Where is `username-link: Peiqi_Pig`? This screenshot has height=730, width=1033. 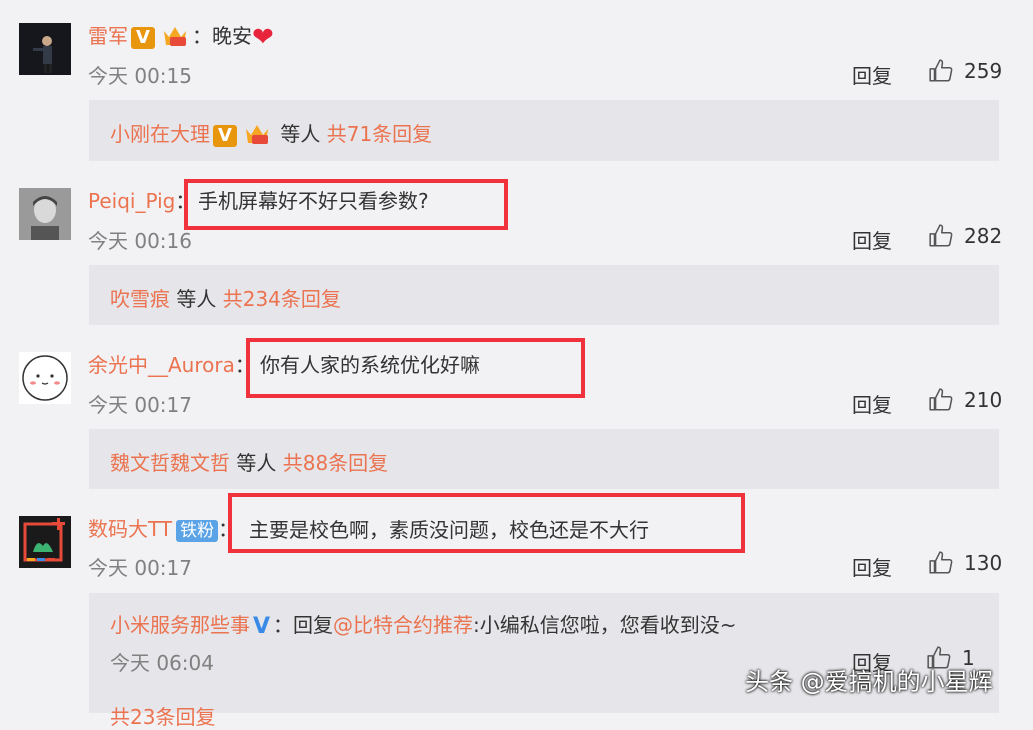
username-link: Peiqi_Pig is located at coordinates (131, 201).